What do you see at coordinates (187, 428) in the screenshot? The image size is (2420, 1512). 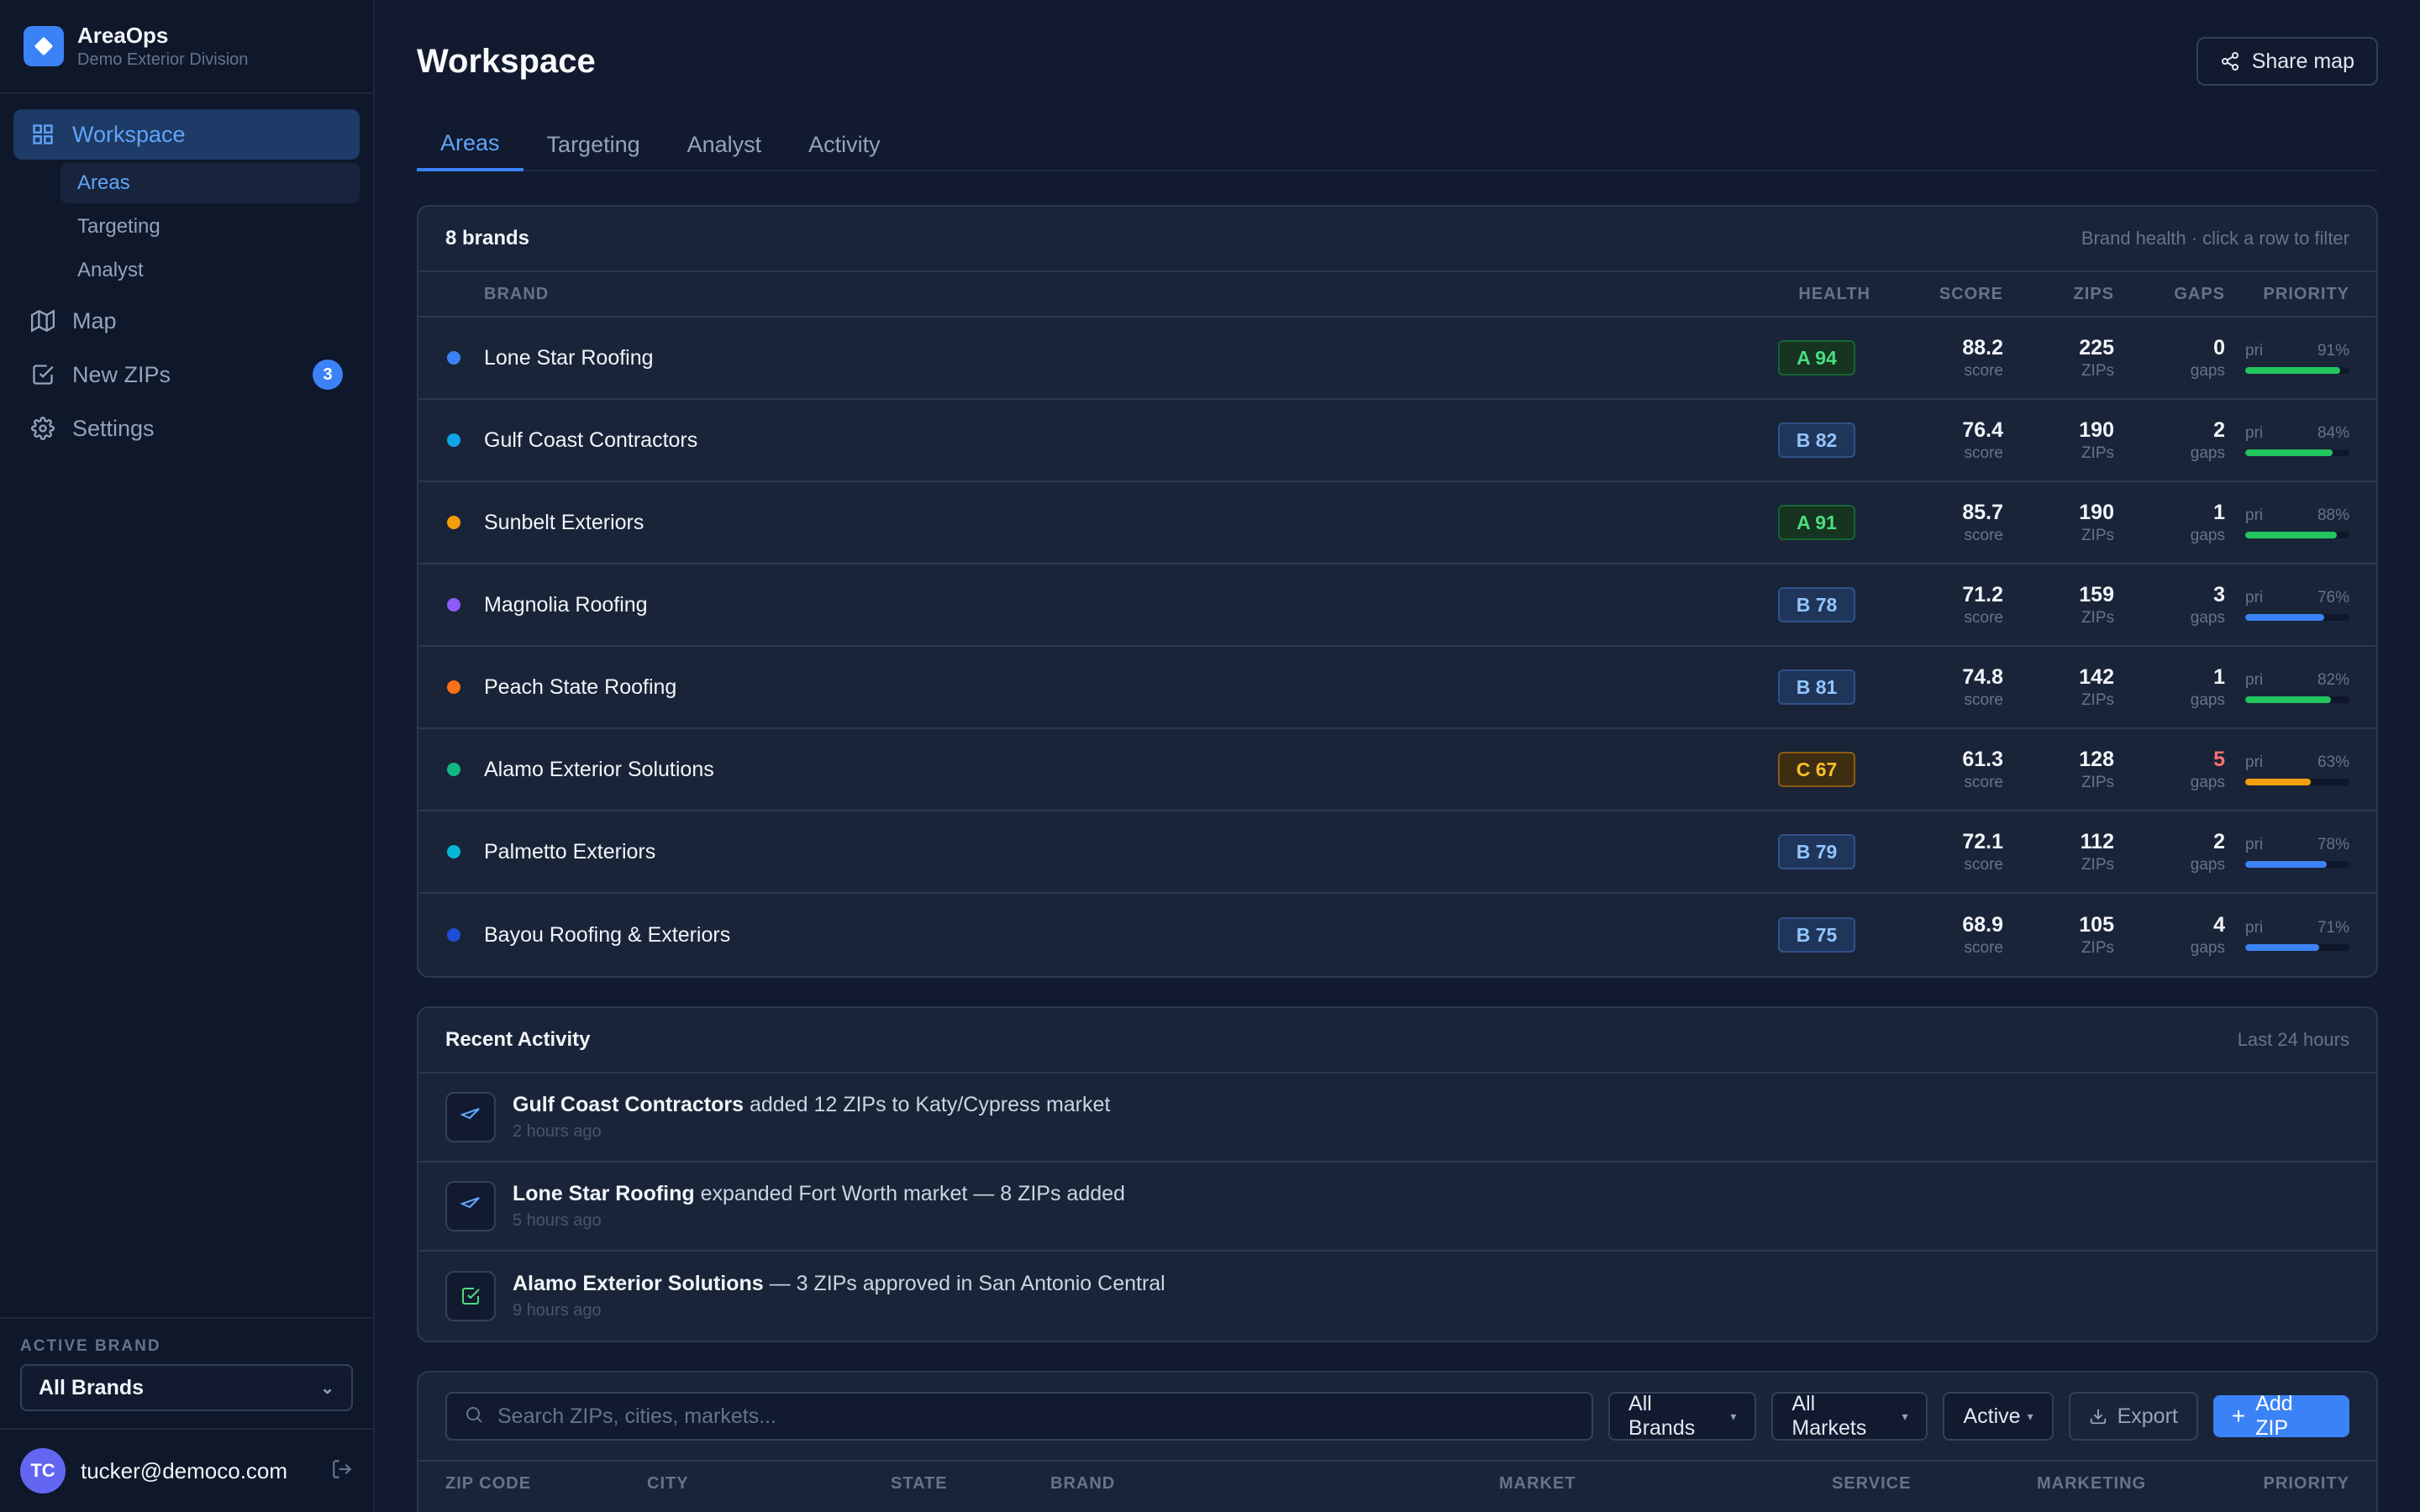 I see `sidebar-item-settings: Settings` at bounding box center [187, 428].